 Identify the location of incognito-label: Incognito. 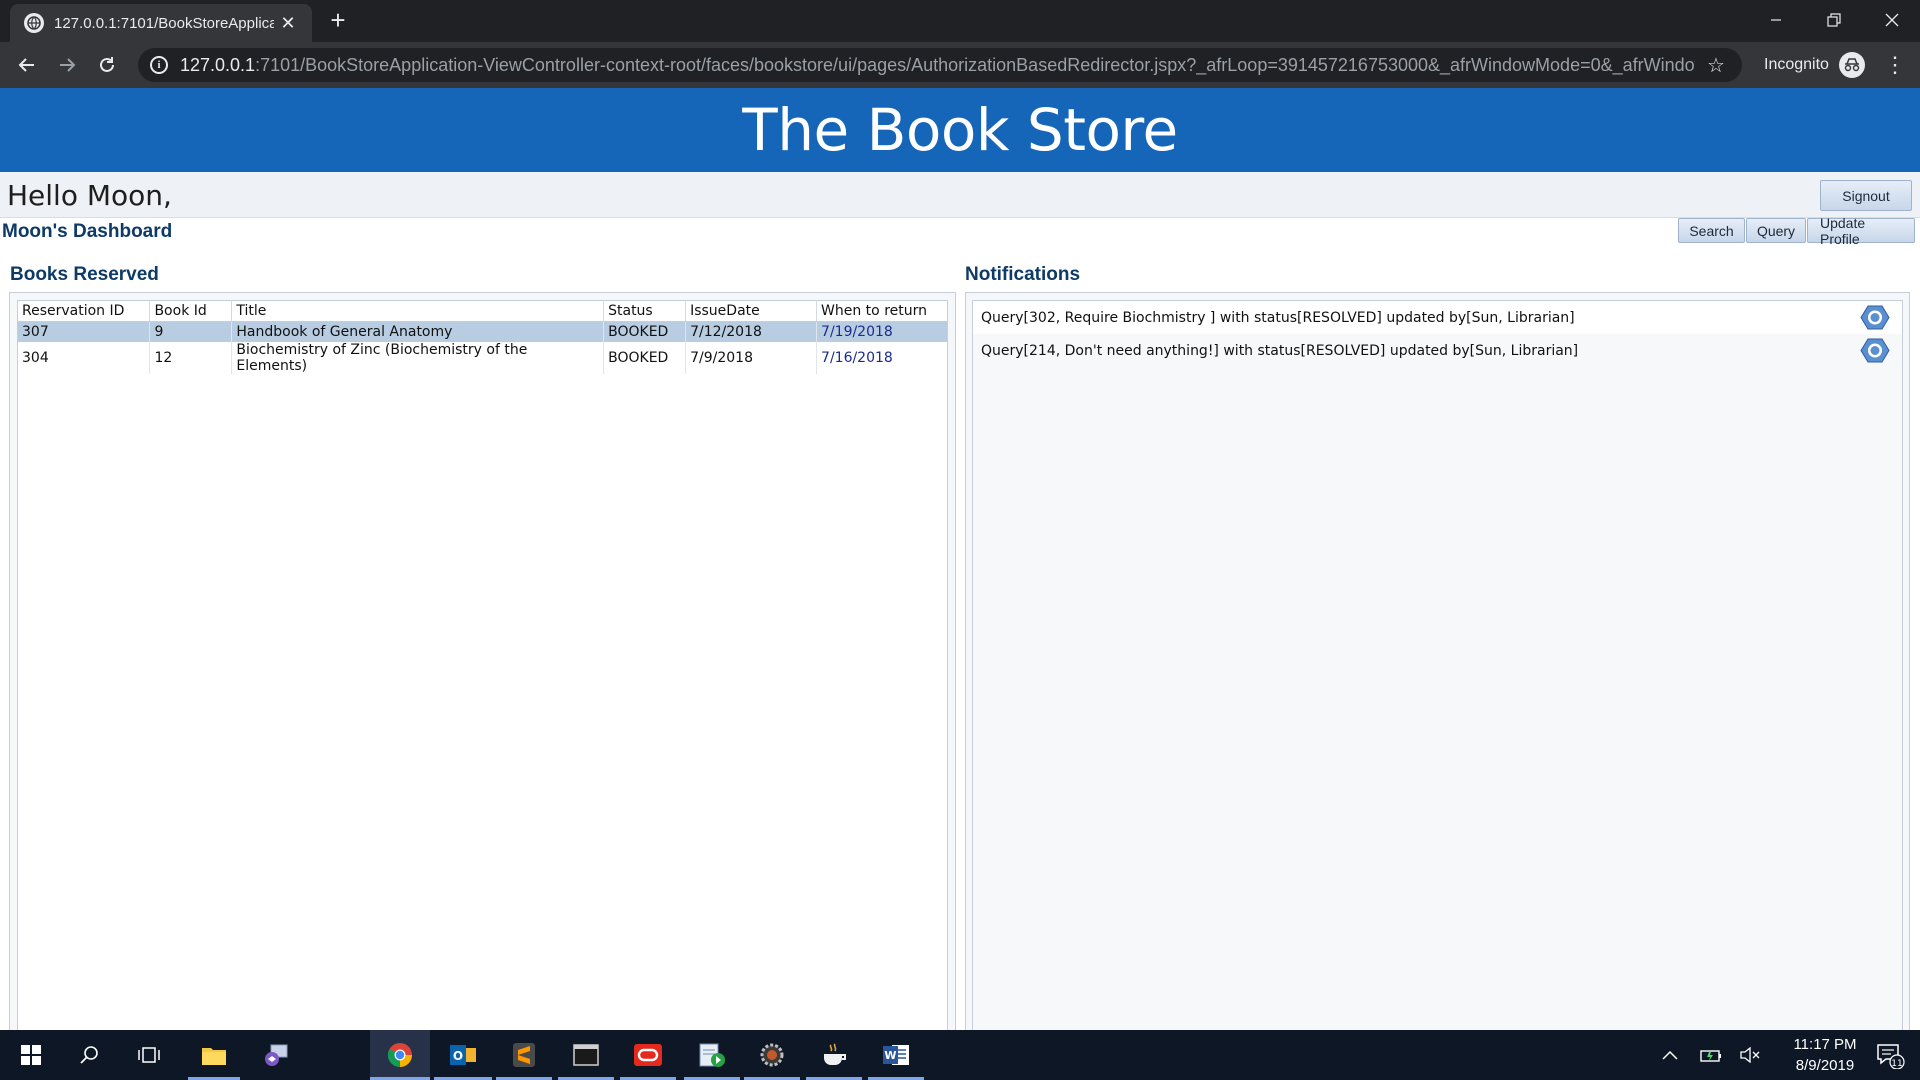
(1796, 64).